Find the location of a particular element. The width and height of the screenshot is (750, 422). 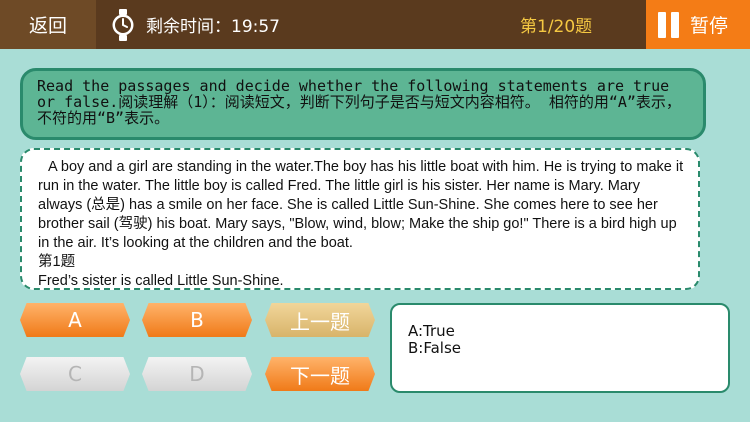

timer-label: 剩余时间： is located at coordinates (188, 27).